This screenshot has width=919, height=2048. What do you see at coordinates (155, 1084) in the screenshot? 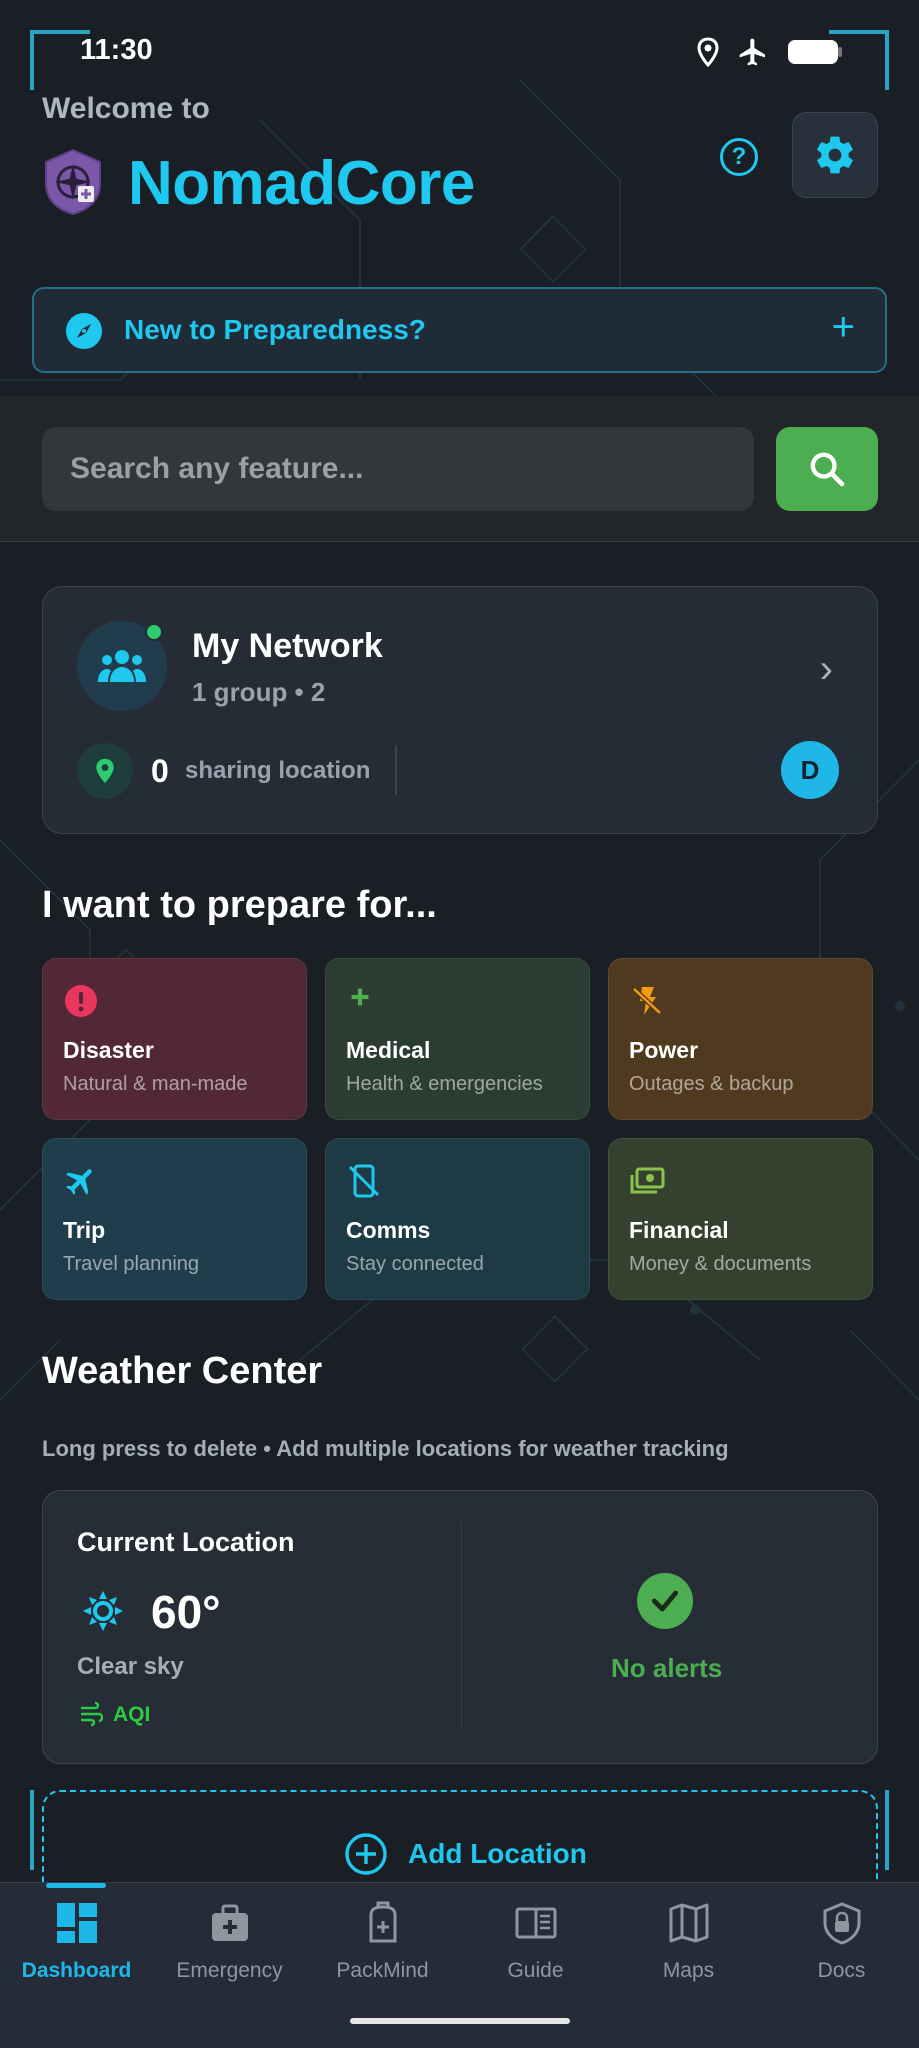
I see `tile-subtitle: Natural & man-made` at bounding box center [155, 1084].